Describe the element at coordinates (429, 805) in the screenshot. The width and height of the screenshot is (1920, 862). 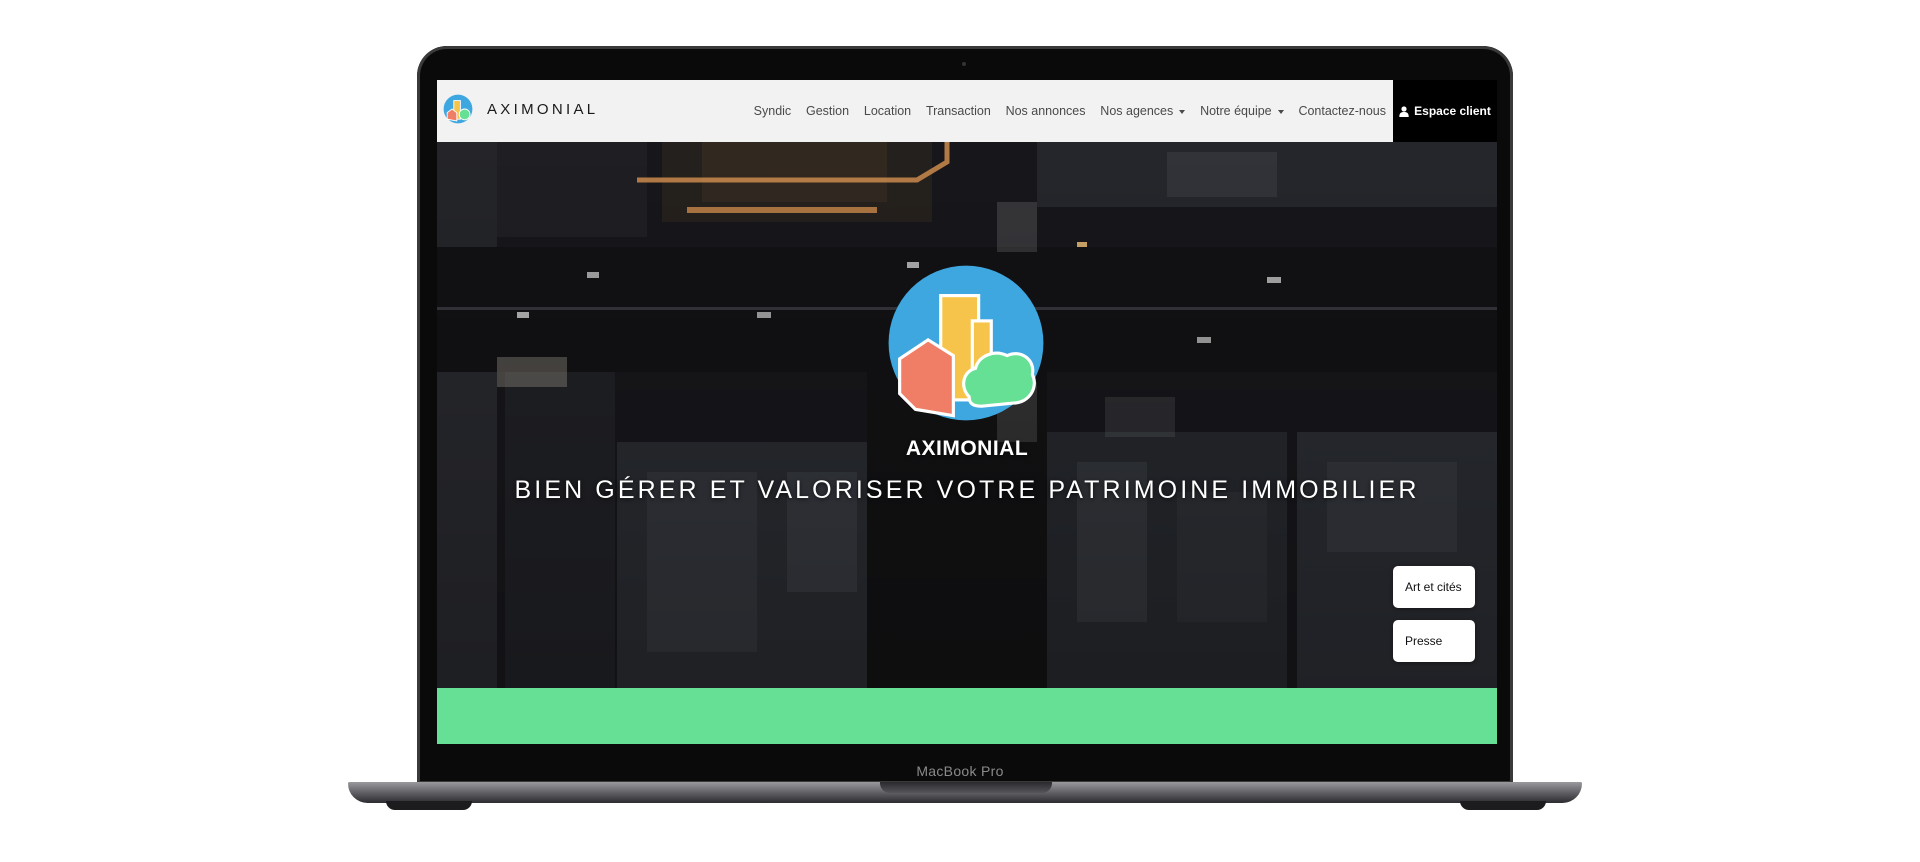
I see `laptop-foot-left` at that location.